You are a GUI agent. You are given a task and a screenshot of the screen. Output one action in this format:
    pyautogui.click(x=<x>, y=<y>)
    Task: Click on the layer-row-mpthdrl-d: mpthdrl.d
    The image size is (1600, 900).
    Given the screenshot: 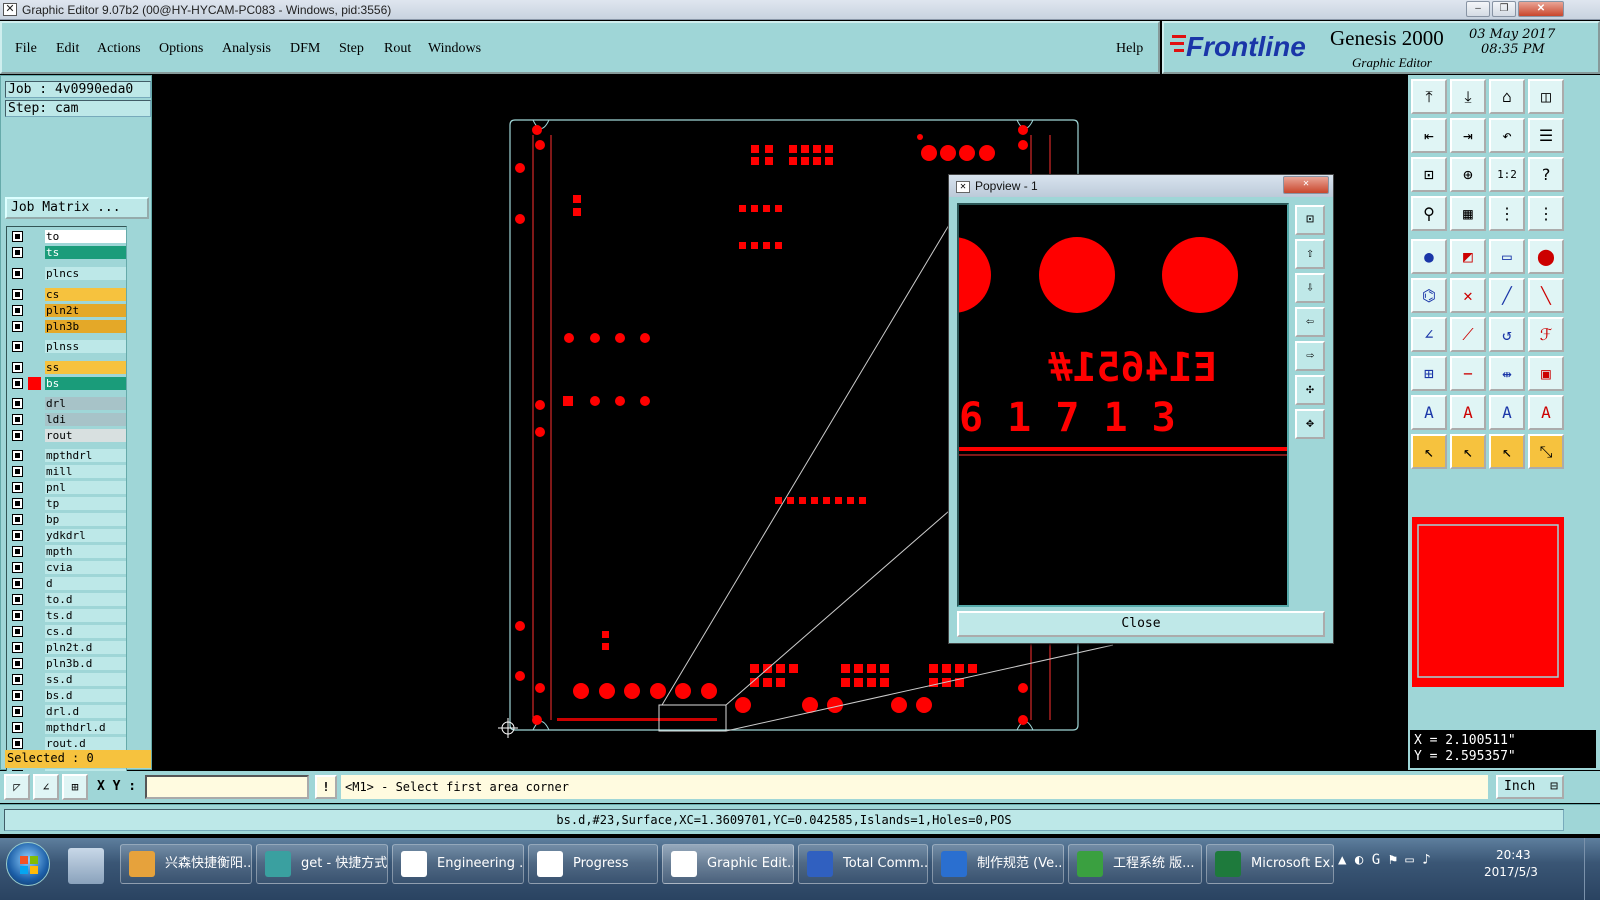 What is the action you would take?
    pyautogui.click(x=68, y=727)
    